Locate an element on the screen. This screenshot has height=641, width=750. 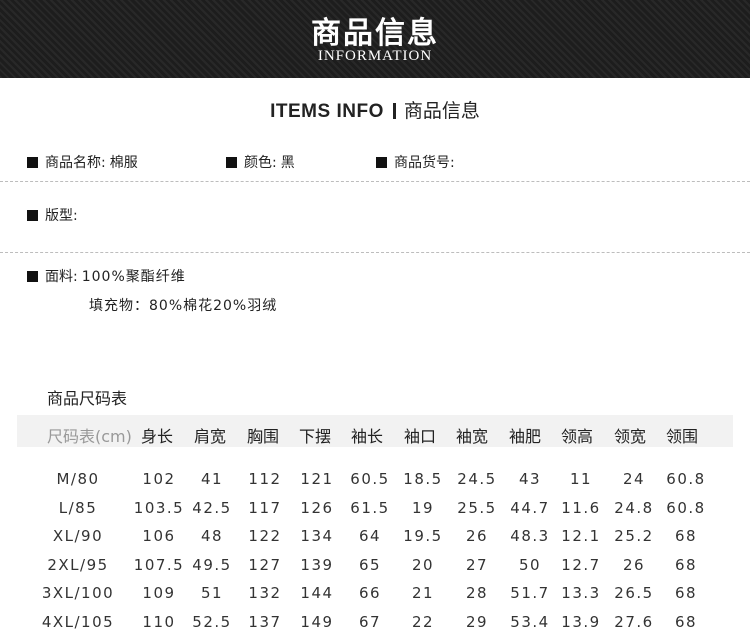
section-title-en: ITEMS INFO is located at coordinates (327, 111).